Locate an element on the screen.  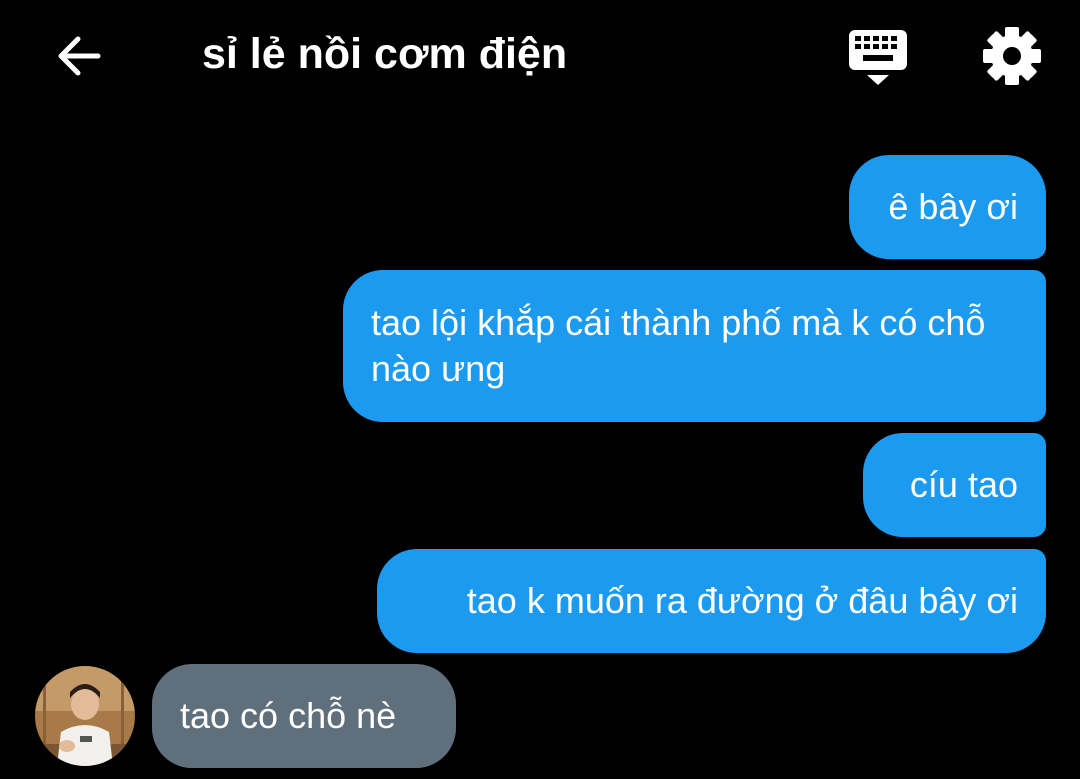
avatar is located at coordinates (85, 716).